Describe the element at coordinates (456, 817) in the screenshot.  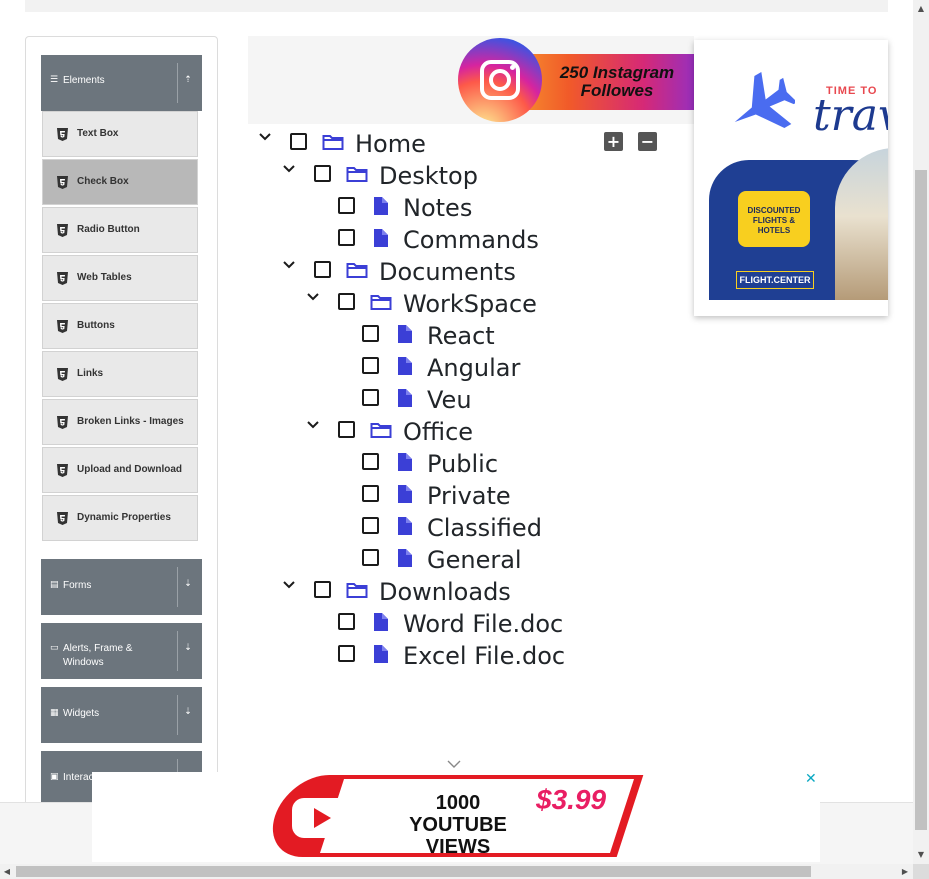
I see `youtube-ad: 1000 YOUTUBE VIEWS $3.99` at that location.